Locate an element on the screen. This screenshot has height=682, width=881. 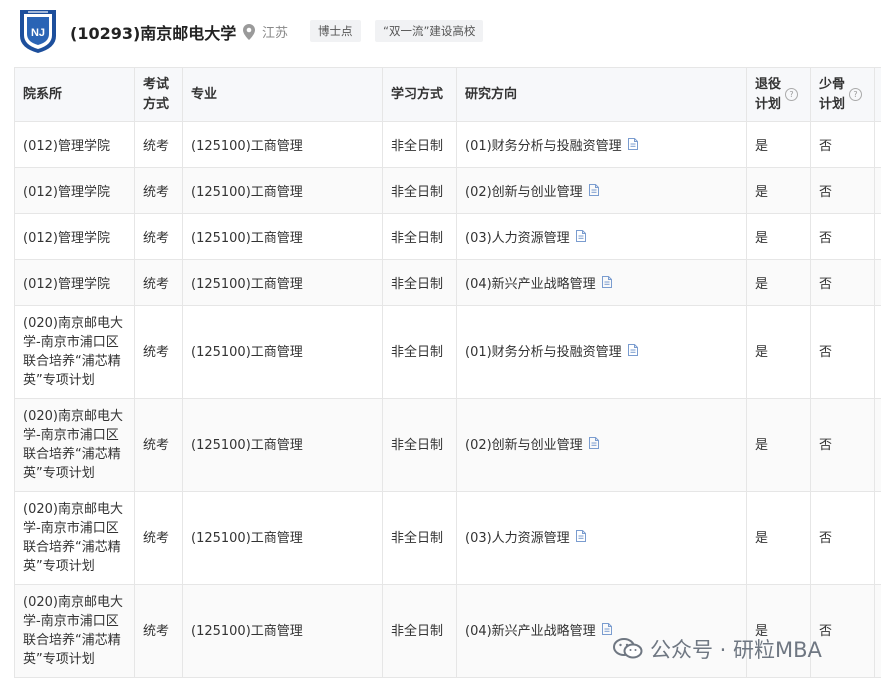
cell-retired-text: 是 is located at coordinates (762, 192).